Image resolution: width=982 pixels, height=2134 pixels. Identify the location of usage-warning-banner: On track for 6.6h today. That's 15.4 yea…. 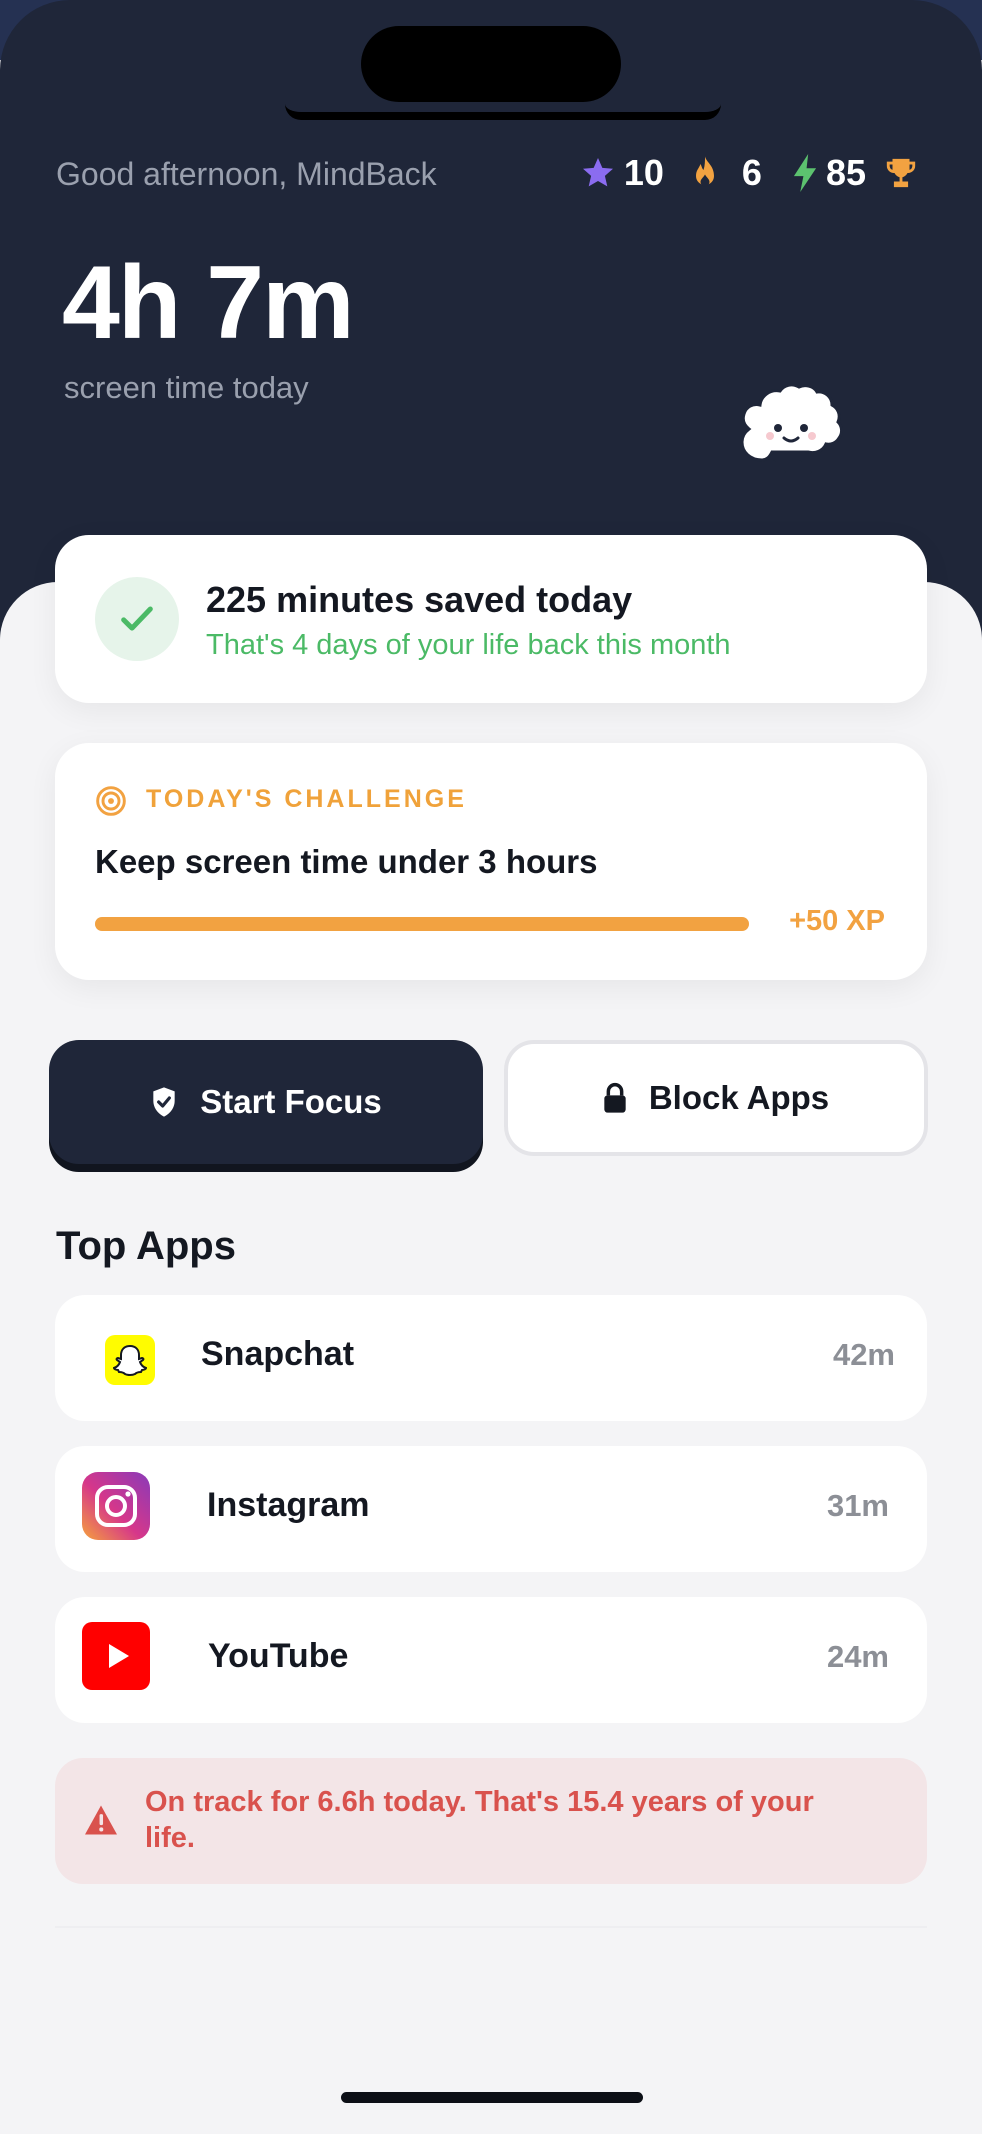
(491, 1821).